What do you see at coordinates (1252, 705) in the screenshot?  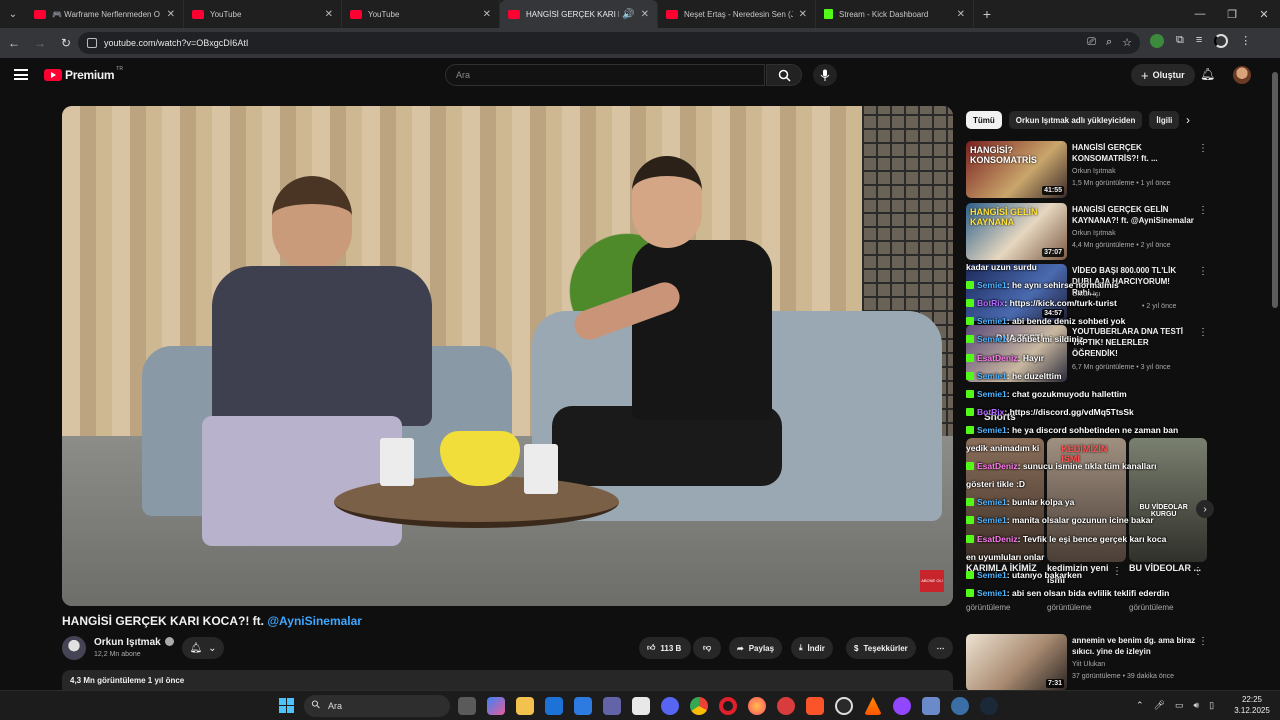 I see `taskbar-clock: 22:25 3.12.2025` at bounding box center [1252, 705].